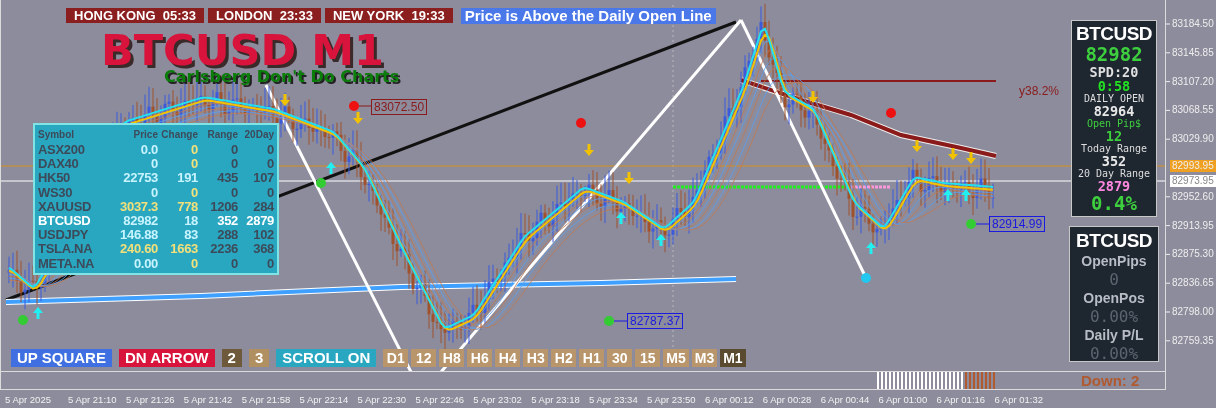 Image resolution: width=1216 pixels, height=408 pixels. I want to click on timeframe-button: M3, so click(704, 358).